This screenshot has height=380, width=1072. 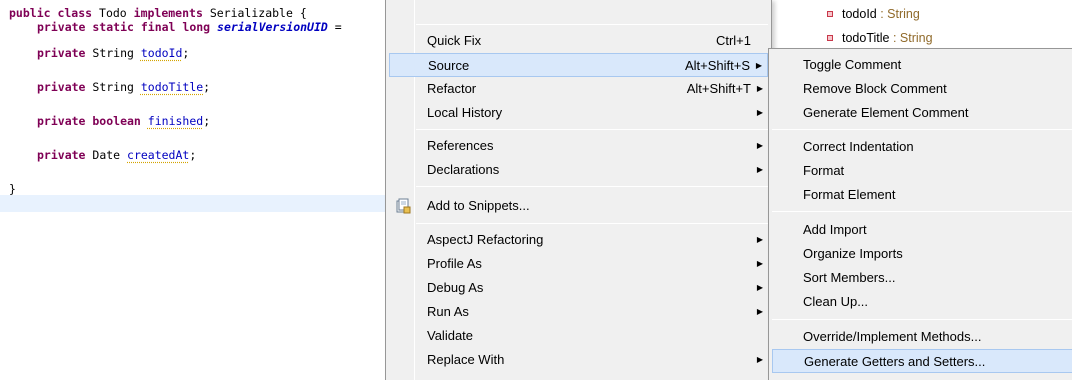 What do you see at coordinates (403, 206) in the screenshot?
I see `snippet-icon` at bounding box center [403, 206].